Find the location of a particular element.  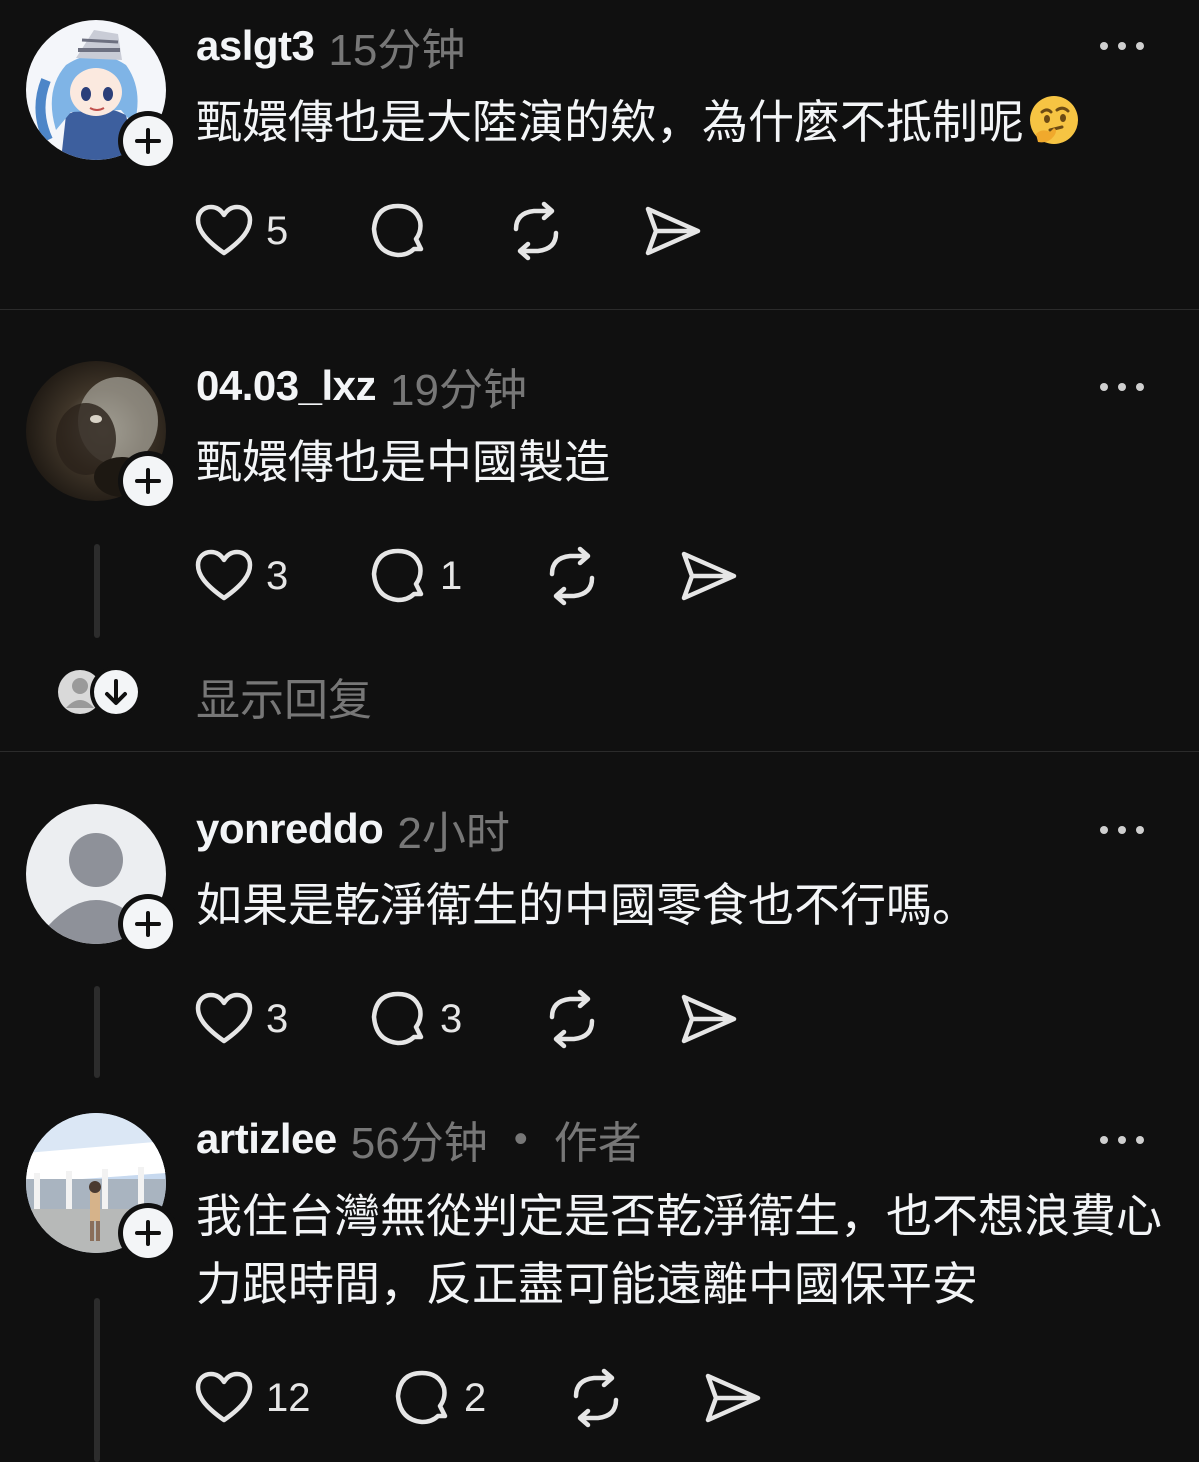

show-replies-link: 显示回复 is located at coordinates (284, 696).